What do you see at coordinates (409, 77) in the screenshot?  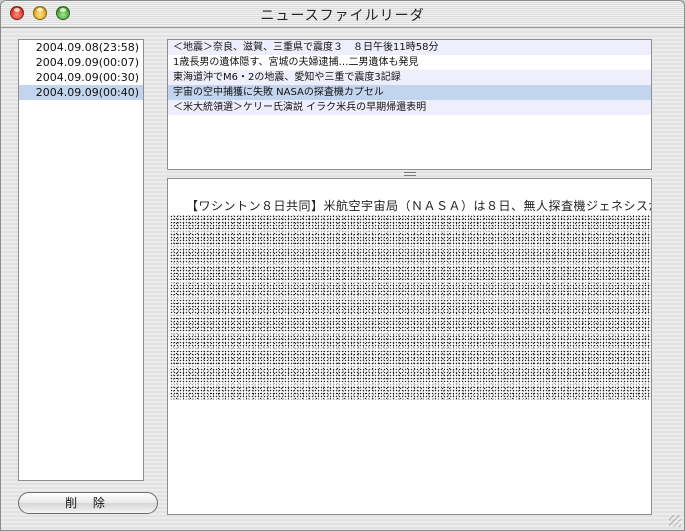 I see `headline-item: 東海道沖でM6・2の地震、愛知や三重で震度3記録` at bounding box center [409, 77].